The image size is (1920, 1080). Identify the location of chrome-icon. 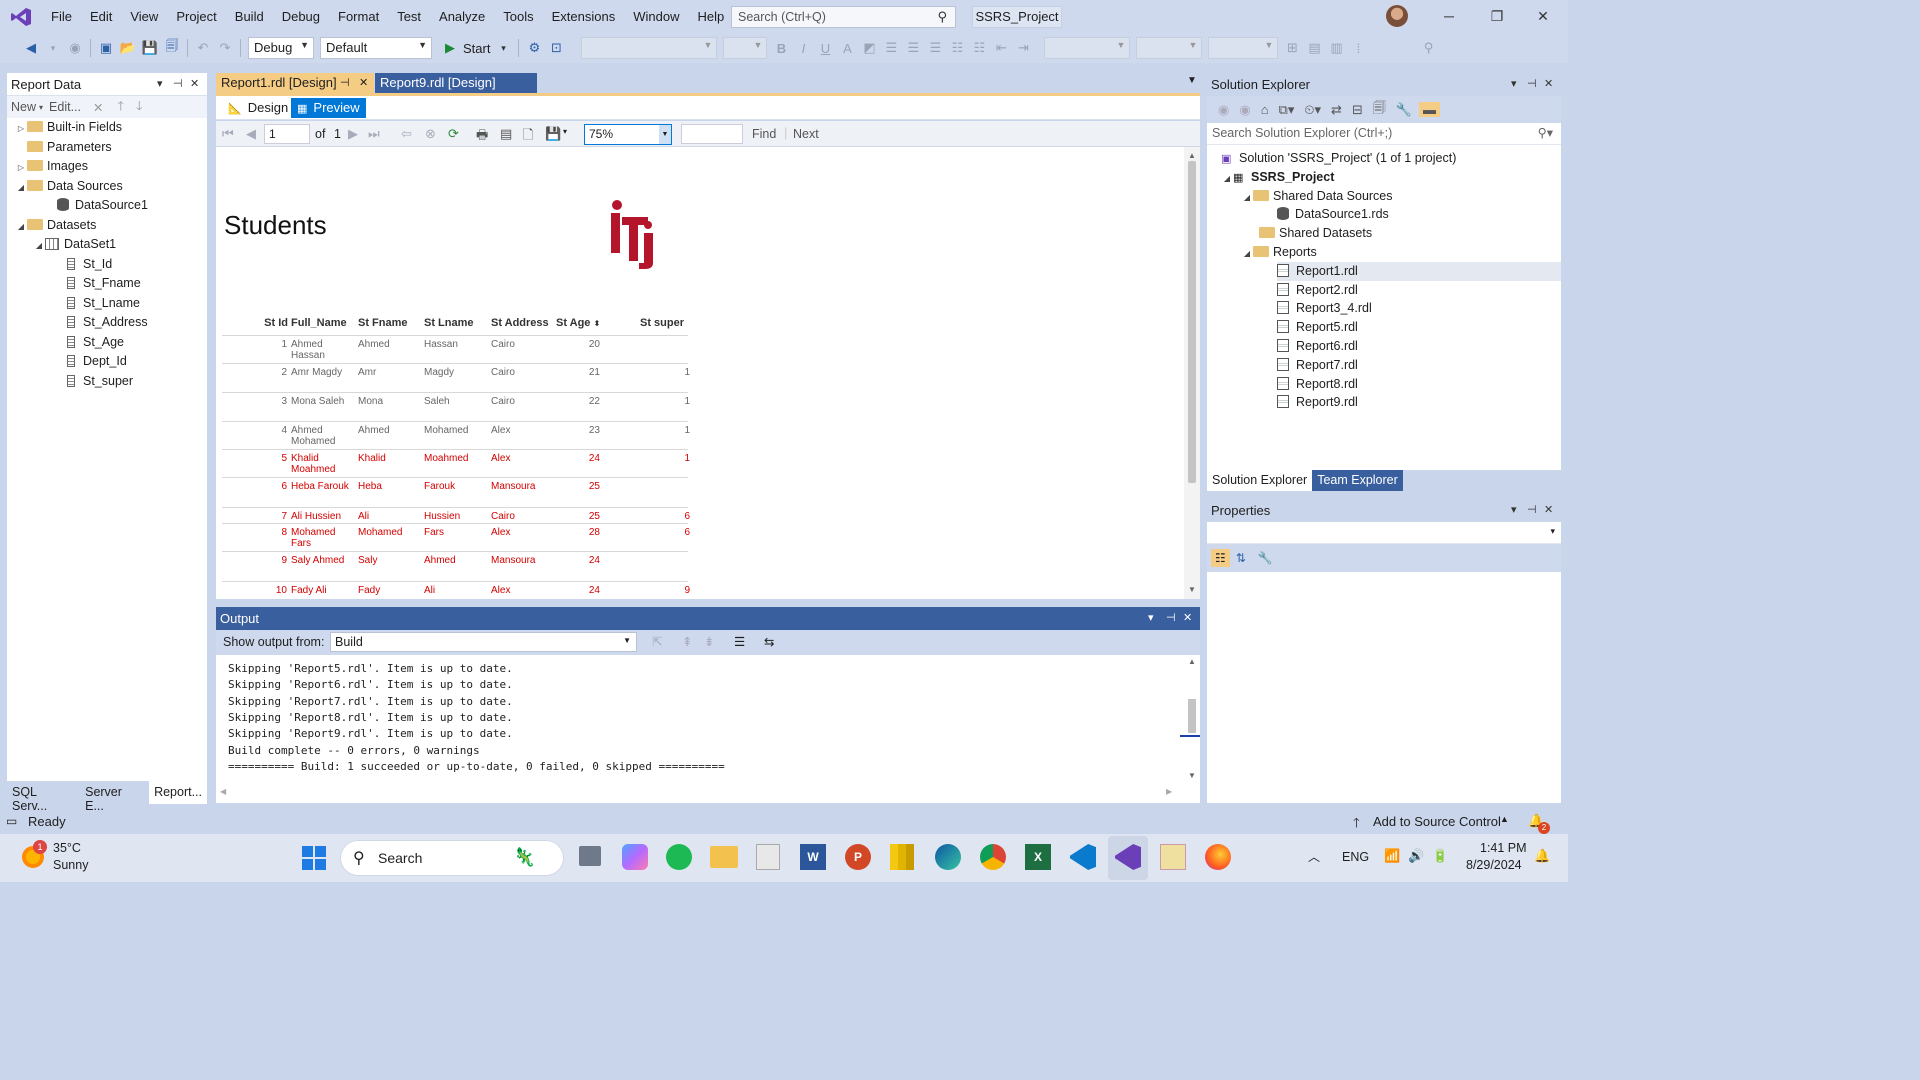
(993, 857).